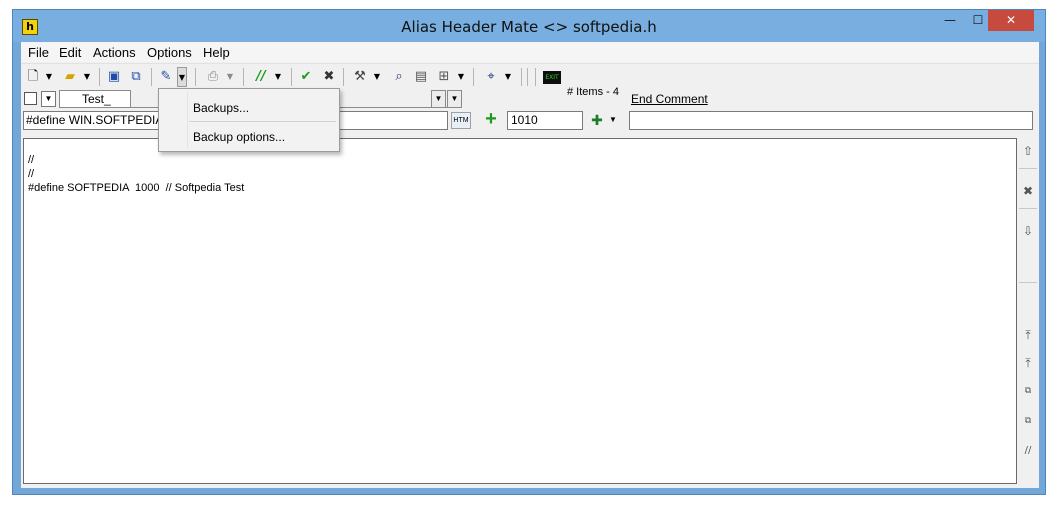  I want to click on alias-combo-dropdown-icon: ▼, so click(438, 99).